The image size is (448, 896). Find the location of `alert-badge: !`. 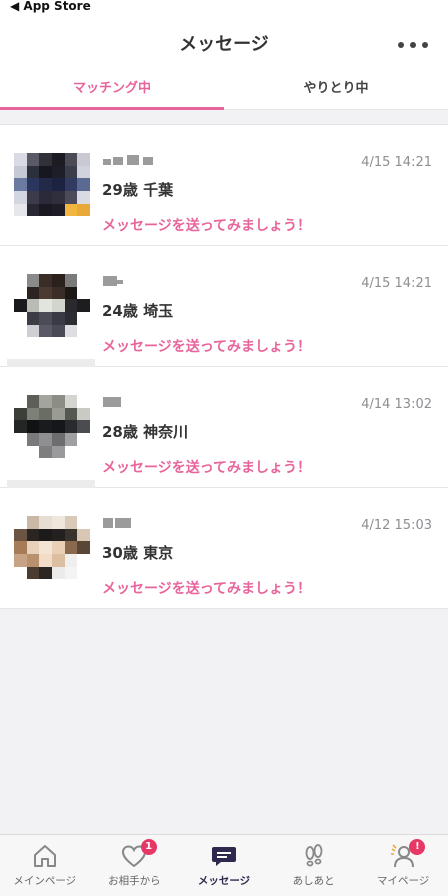

alert-badge: ! is located at coordinates (417, 847).